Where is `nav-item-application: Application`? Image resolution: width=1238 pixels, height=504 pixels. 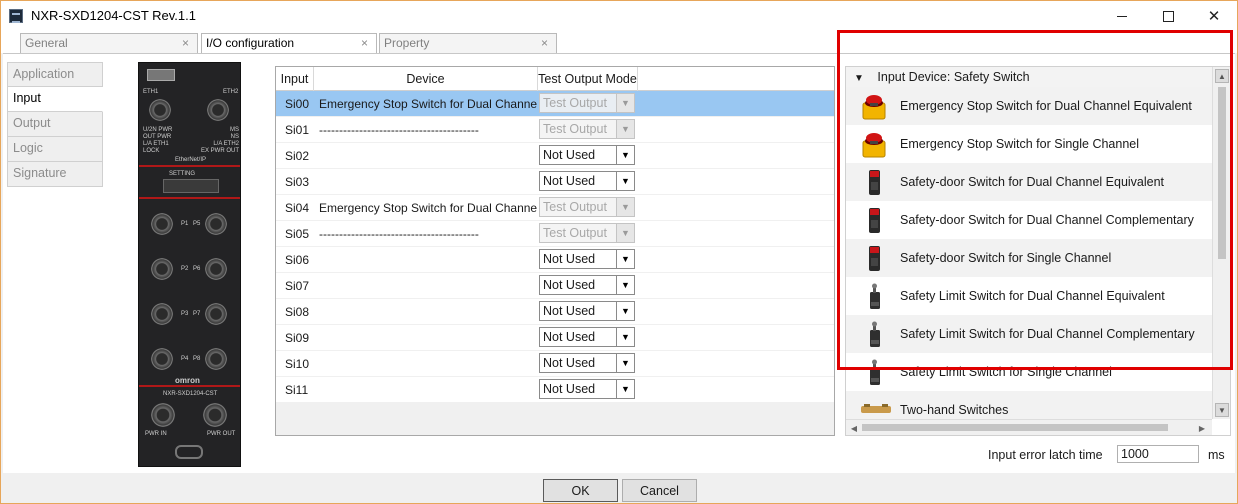 nav-item-application: Application is located at coordinates (55, 74).